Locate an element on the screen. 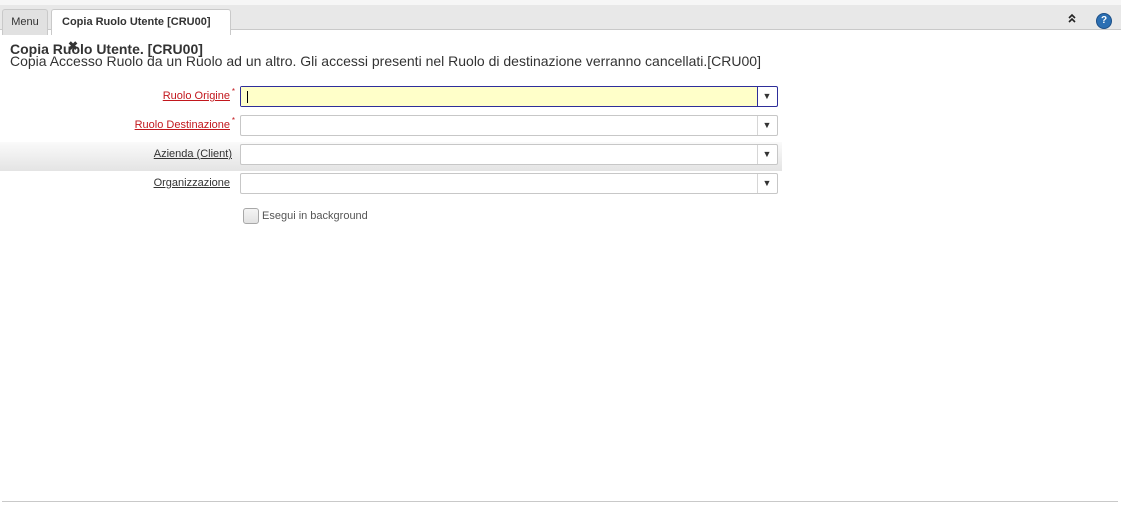 This screenshot has width=1121, height=506. field-label-azienda: Azienda (Client) is located at coordinates (193, 154).